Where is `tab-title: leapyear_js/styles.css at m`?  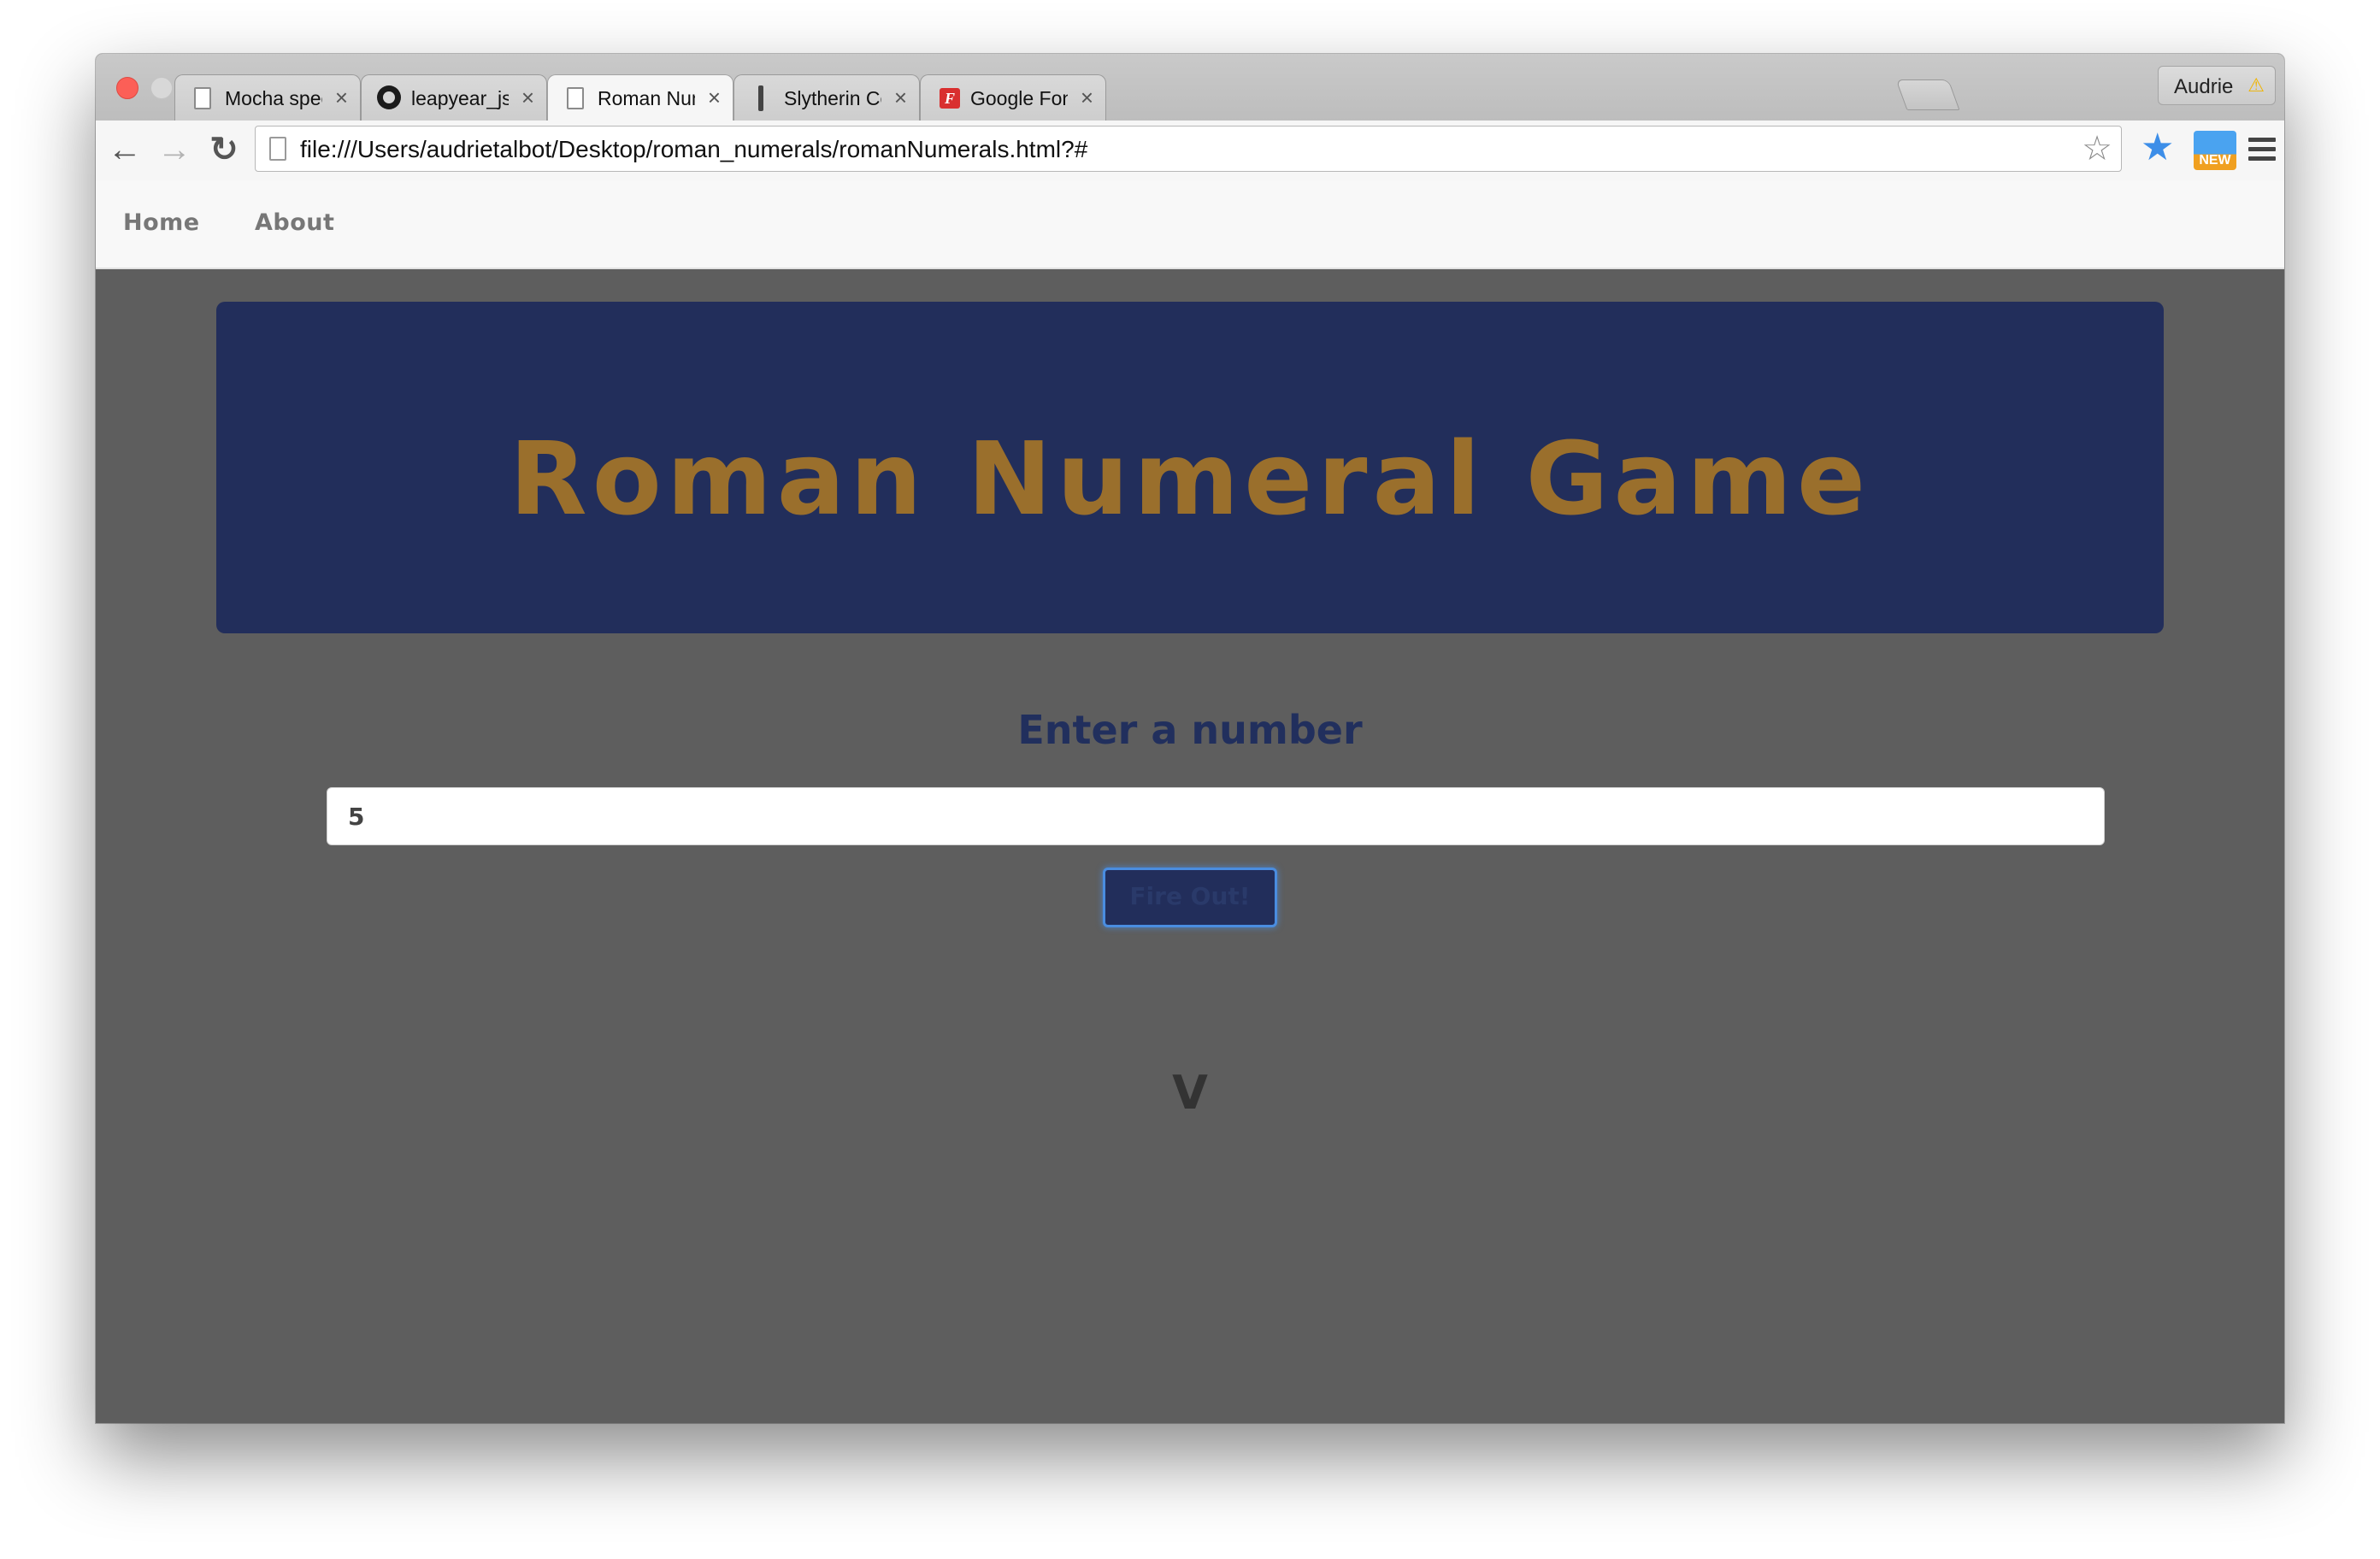 tab-title: leapyear_js/styles.css at m is located at coordinates (460, 98).